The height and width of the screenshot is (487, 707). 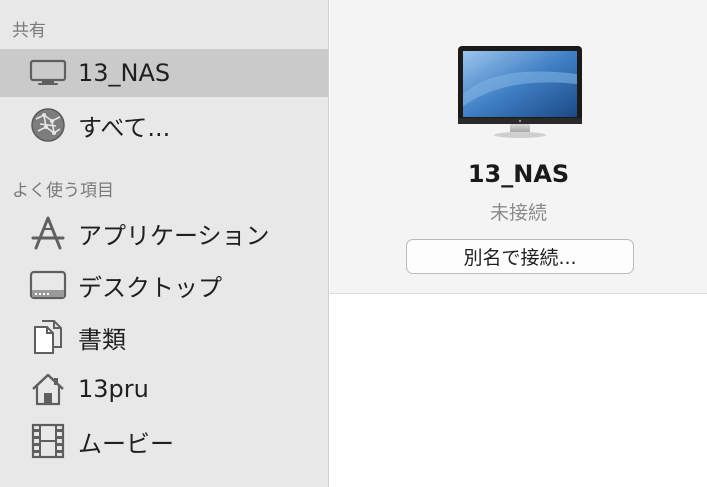 What do you see at coordinates (164, 337) in the screenshot?
I see `sidebar-item-documents: 書類` at bounding box center [164, 337].